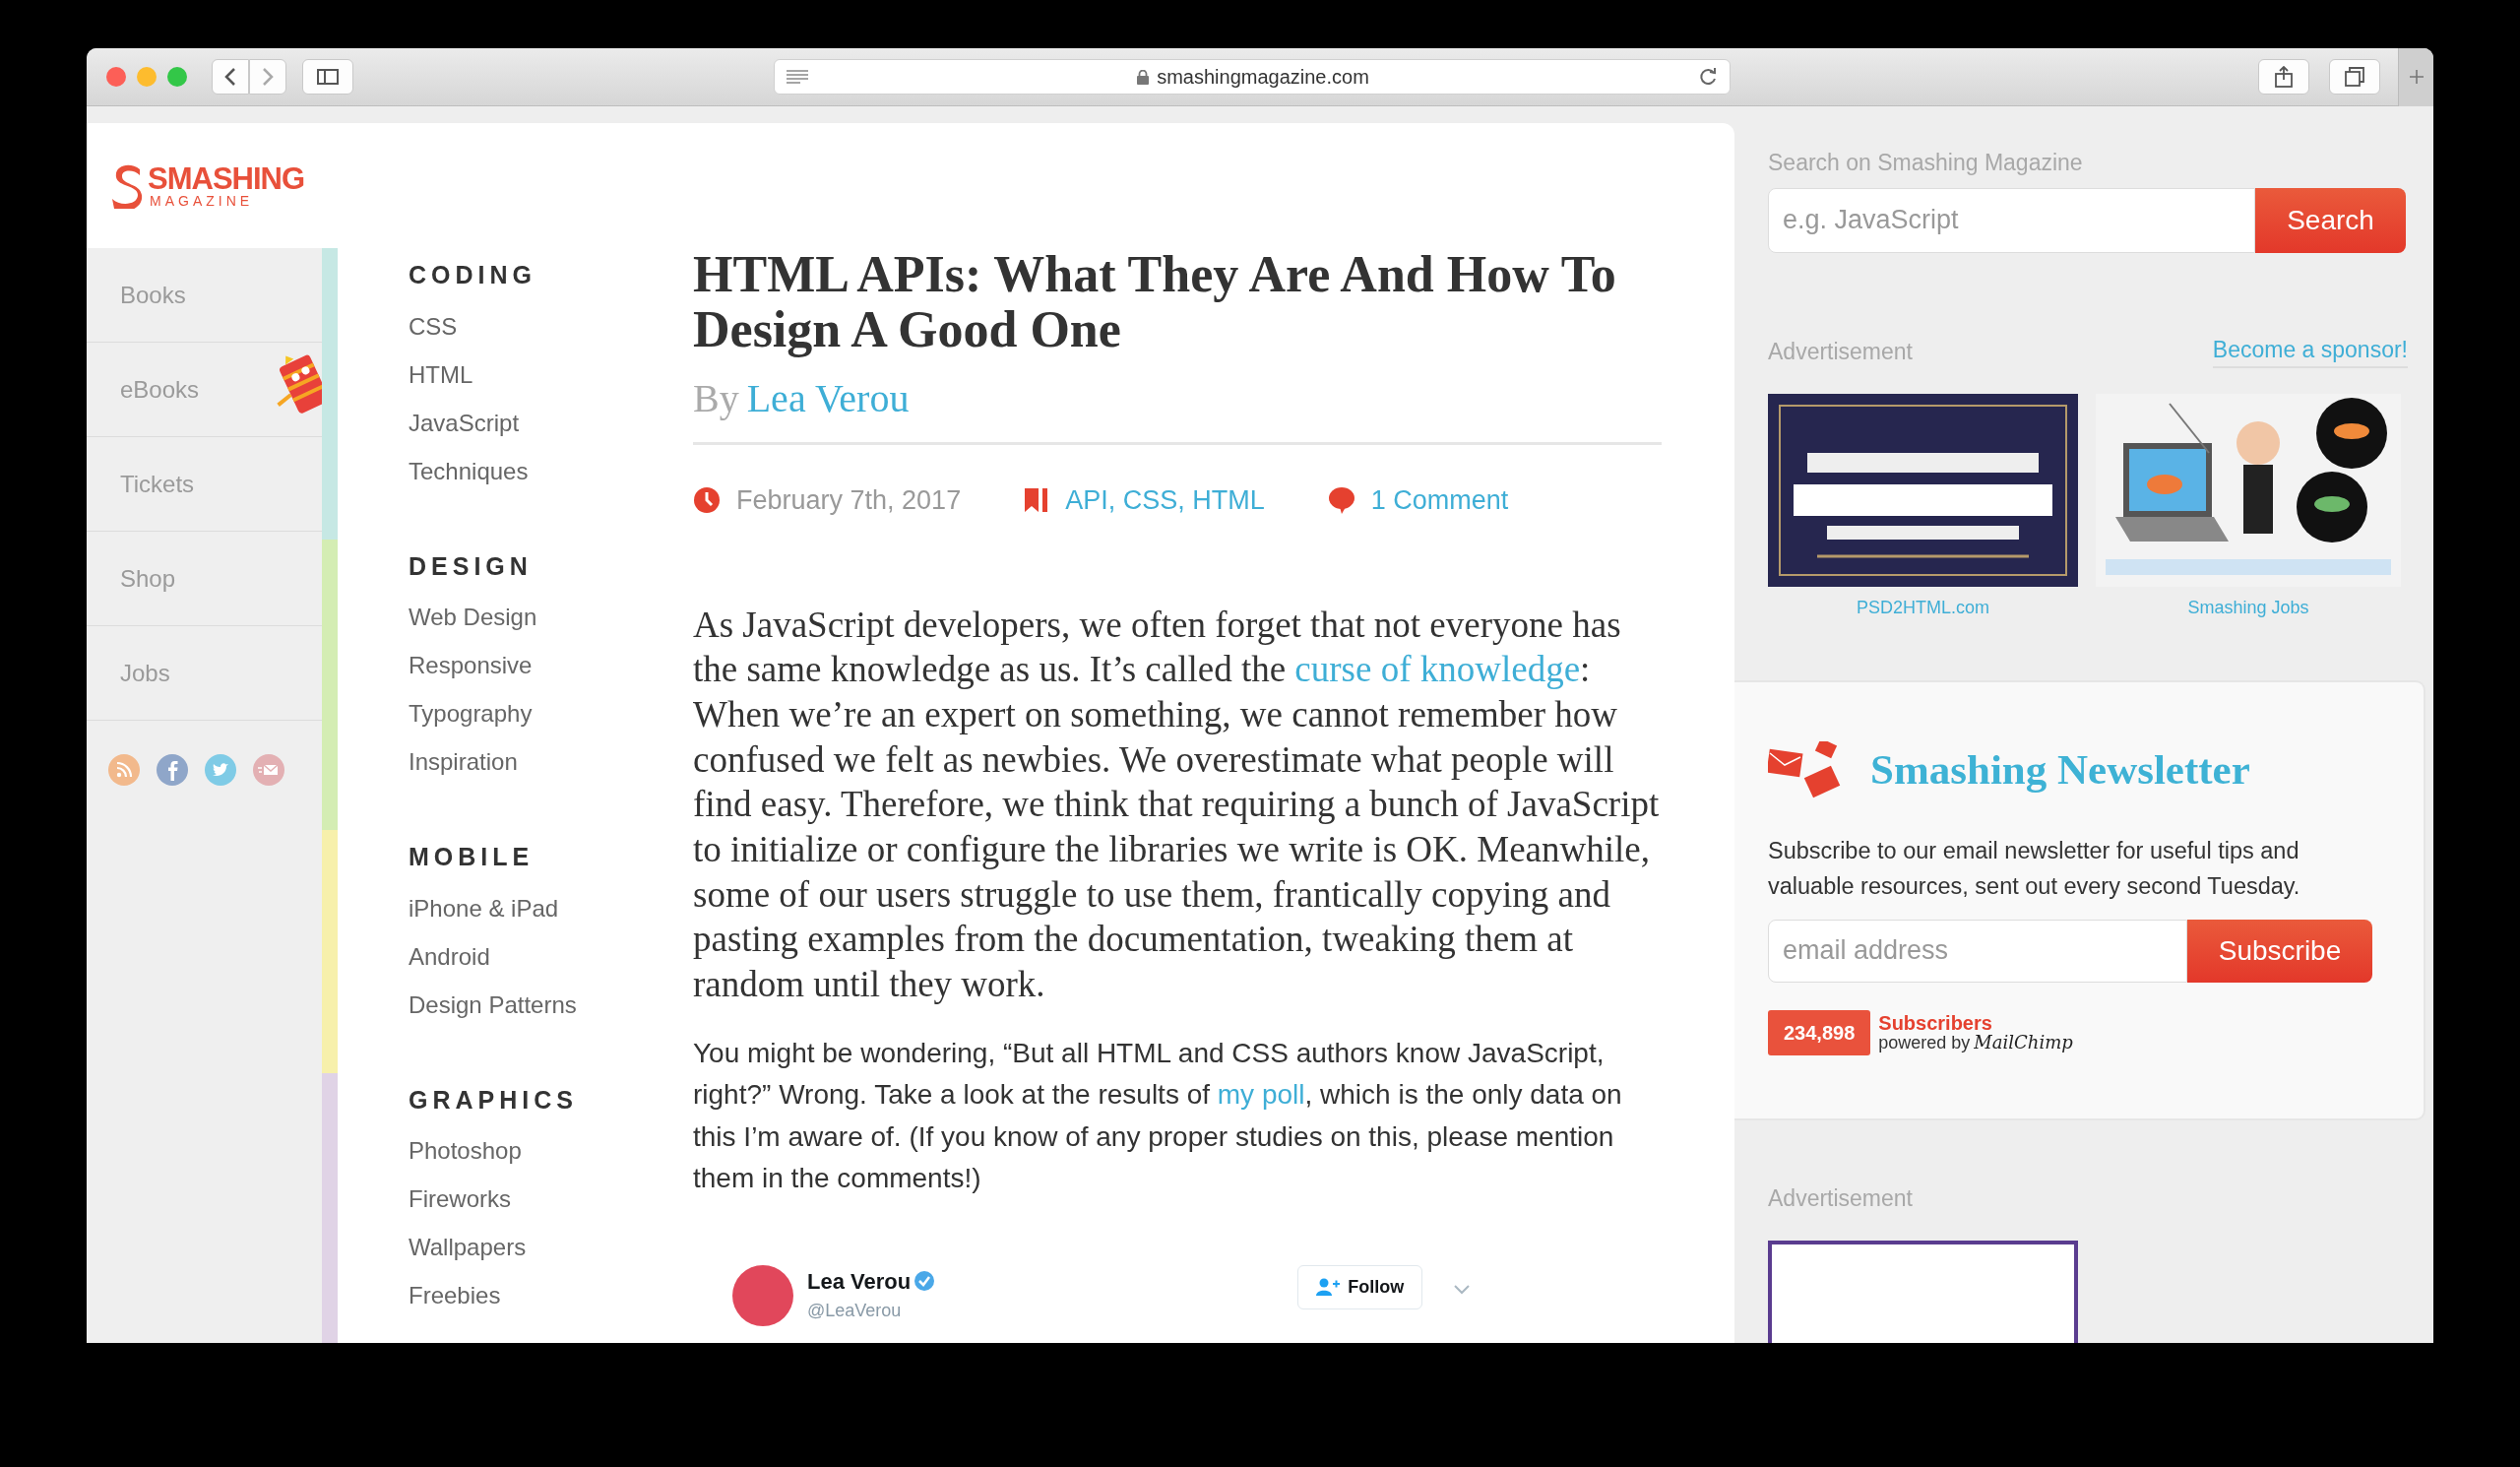 Image resolution: width=2520 pixels, height=1467 pixels. Describe the element at coordinates (2011, 220) in the screenshot. I see `search-field: e.g. JavaScript` at that location.